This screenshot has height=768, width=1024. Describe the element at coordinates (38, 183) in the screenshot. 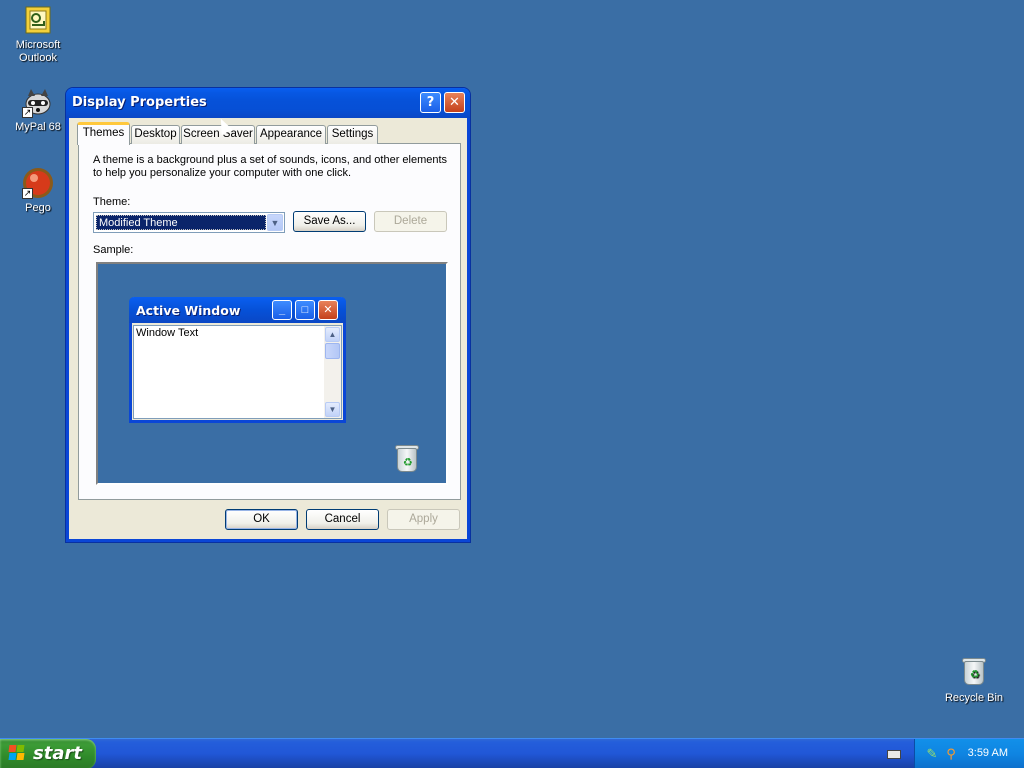

I see `pego-red-ball-icon: ↗` at that location.